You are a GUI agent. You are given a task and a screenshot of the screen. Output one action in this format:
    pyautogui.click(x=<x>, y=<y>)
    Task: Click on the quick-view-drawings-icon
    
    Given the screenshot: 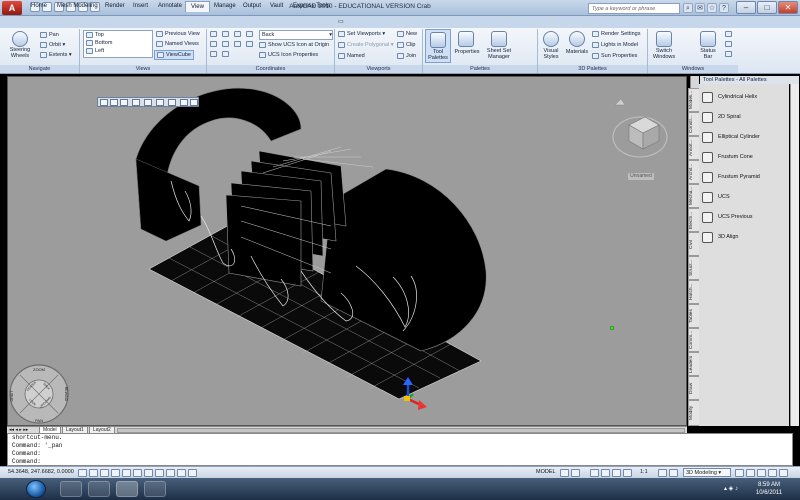 What is the action you would take?
    pyautogui.click(x=575, y=473)
    